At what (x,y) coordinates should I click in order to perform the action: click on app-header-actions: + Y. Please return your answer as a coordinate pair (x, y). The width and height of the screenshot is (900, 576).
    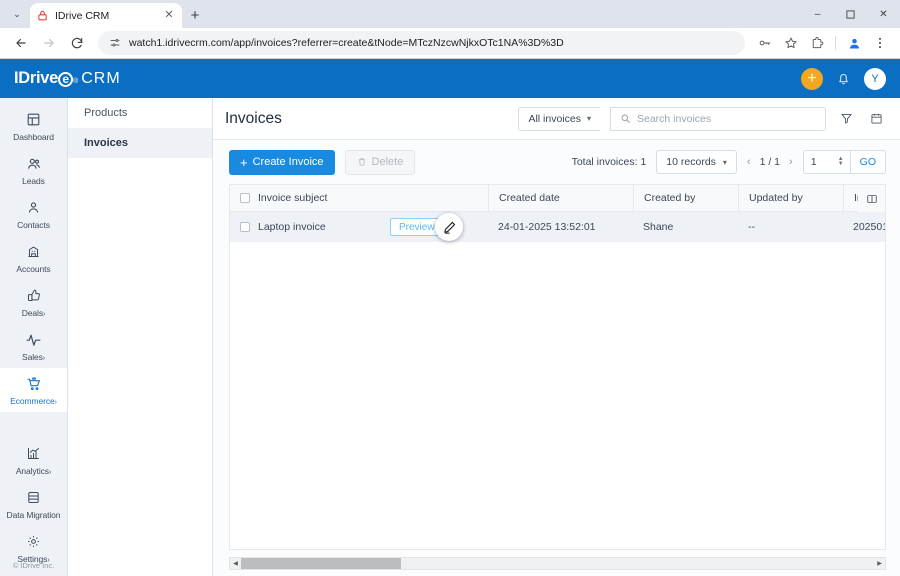
    Looking at the image, I should click on (843, 78).